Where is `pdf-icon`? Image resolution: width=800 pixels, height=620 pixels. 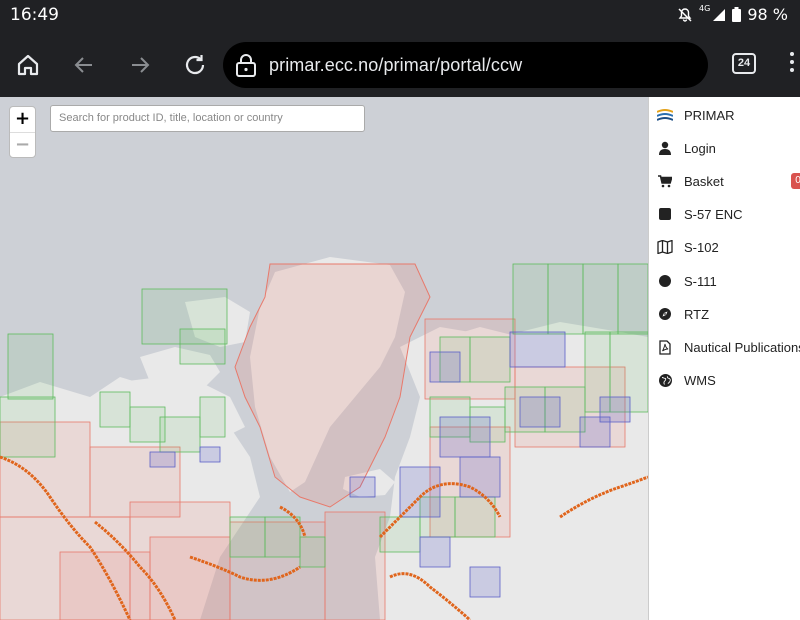 pdf-icon is located at coordinates (665, 347).